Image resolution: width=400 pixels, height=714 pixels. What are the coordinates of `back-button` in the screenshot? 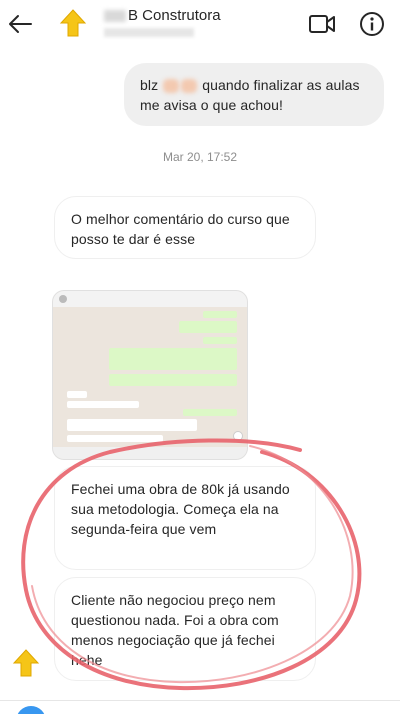 It's located at (20, 24).